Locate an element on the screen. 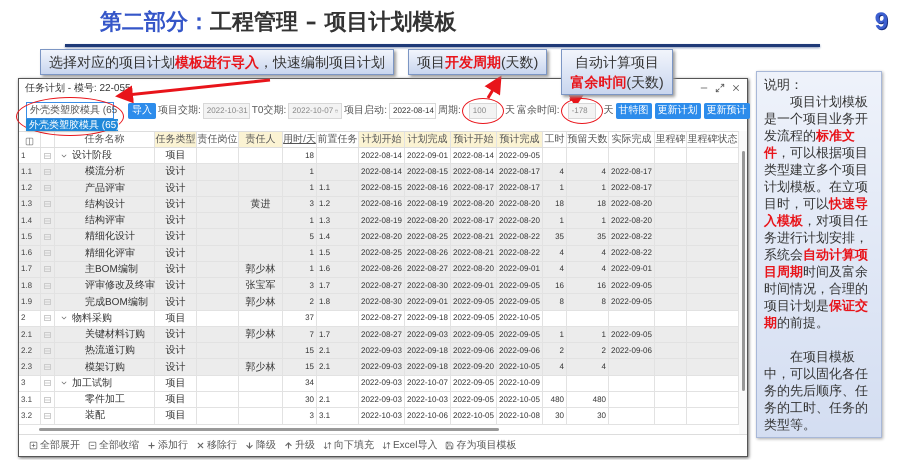 The width and height of the screenshot is (900, 460). table-cell: 2022-09-18 is located at coordinates (427, 367).